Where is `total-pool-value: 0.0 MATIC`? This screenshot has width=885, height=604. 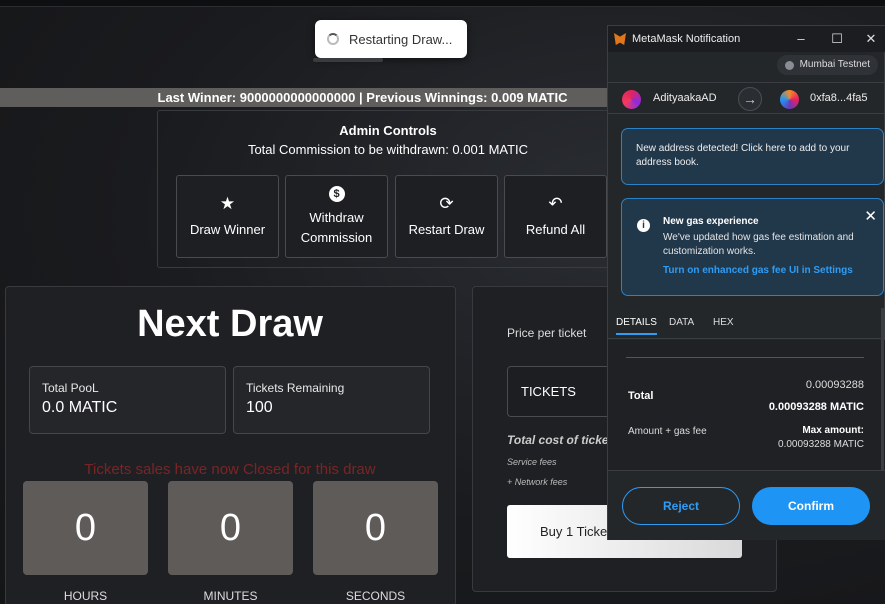 total-pool-value: 0.0 MATIC is located at coordinates (80, 407).